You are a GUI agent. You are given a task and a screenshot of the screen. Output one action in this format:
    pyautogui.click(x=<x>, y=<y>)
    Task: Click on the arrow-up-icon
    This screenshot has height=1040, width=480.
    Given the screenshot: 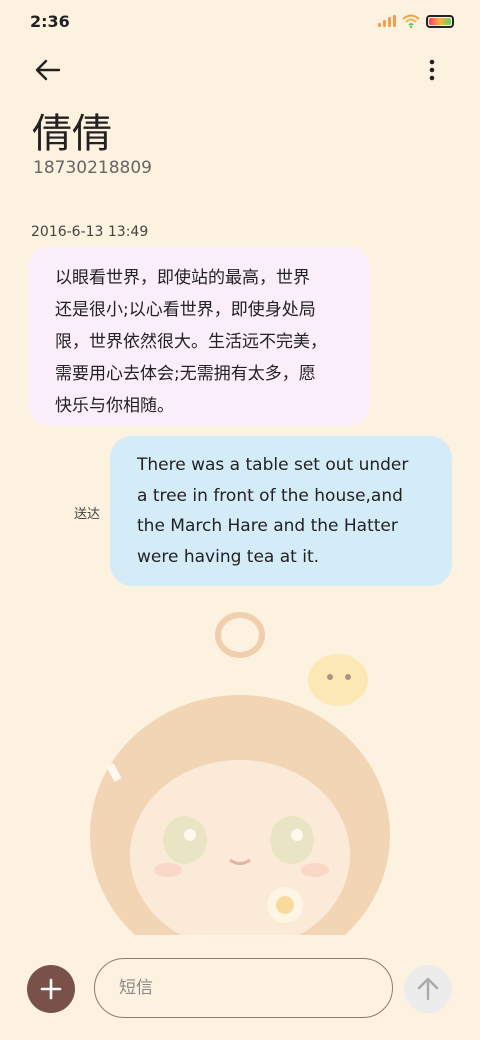 What is the action you would take?
    pyautogui.click(x=428, y=989)
    